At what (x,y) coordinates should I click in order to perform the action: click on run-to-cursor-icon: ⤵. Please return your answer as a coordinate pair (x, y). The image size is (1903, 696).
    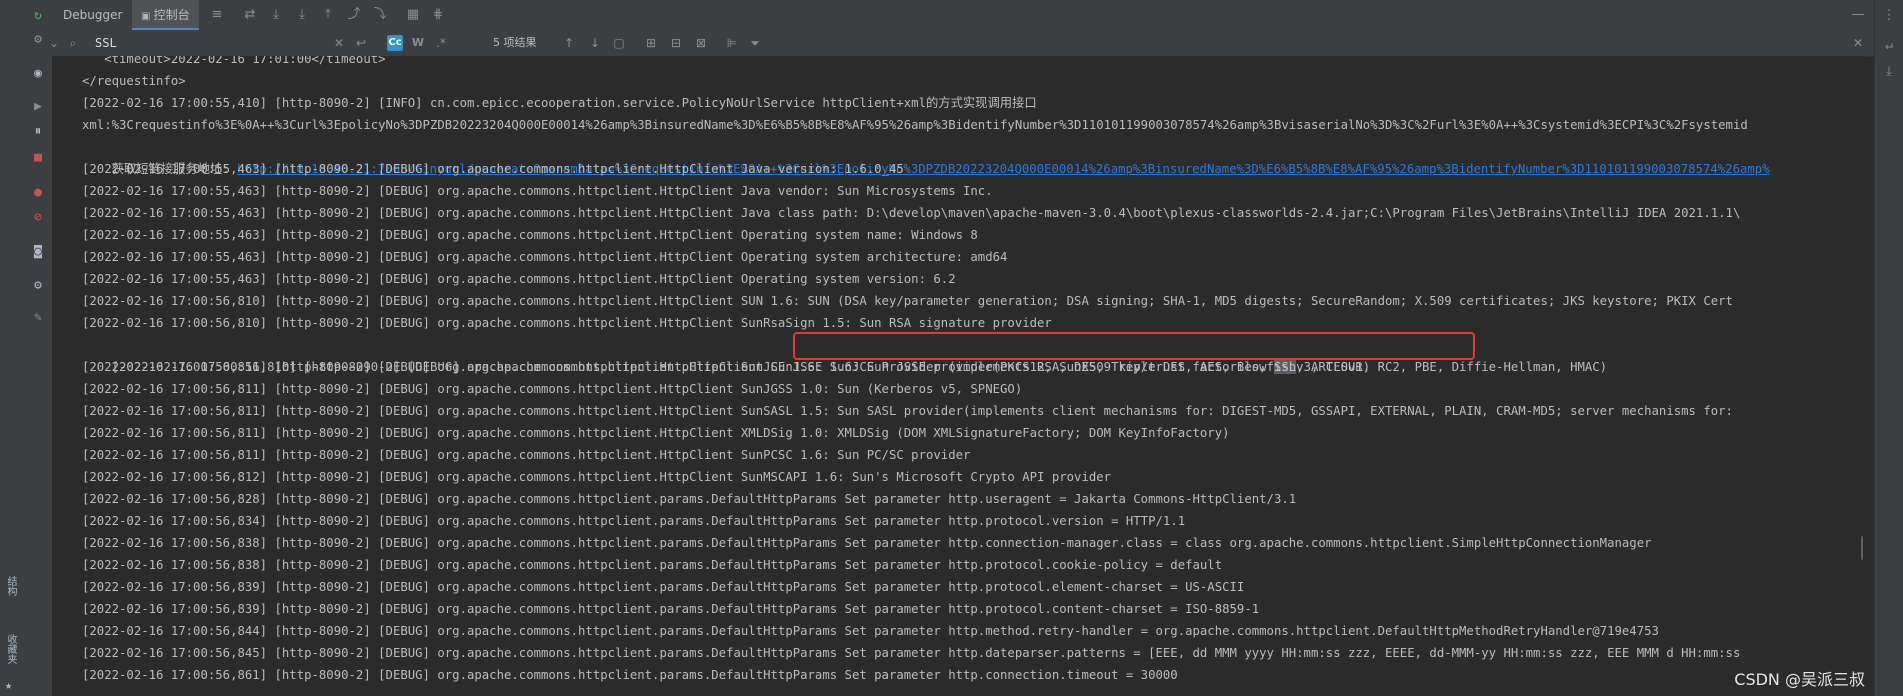
    Looking at the image, I should click on (380, 15).